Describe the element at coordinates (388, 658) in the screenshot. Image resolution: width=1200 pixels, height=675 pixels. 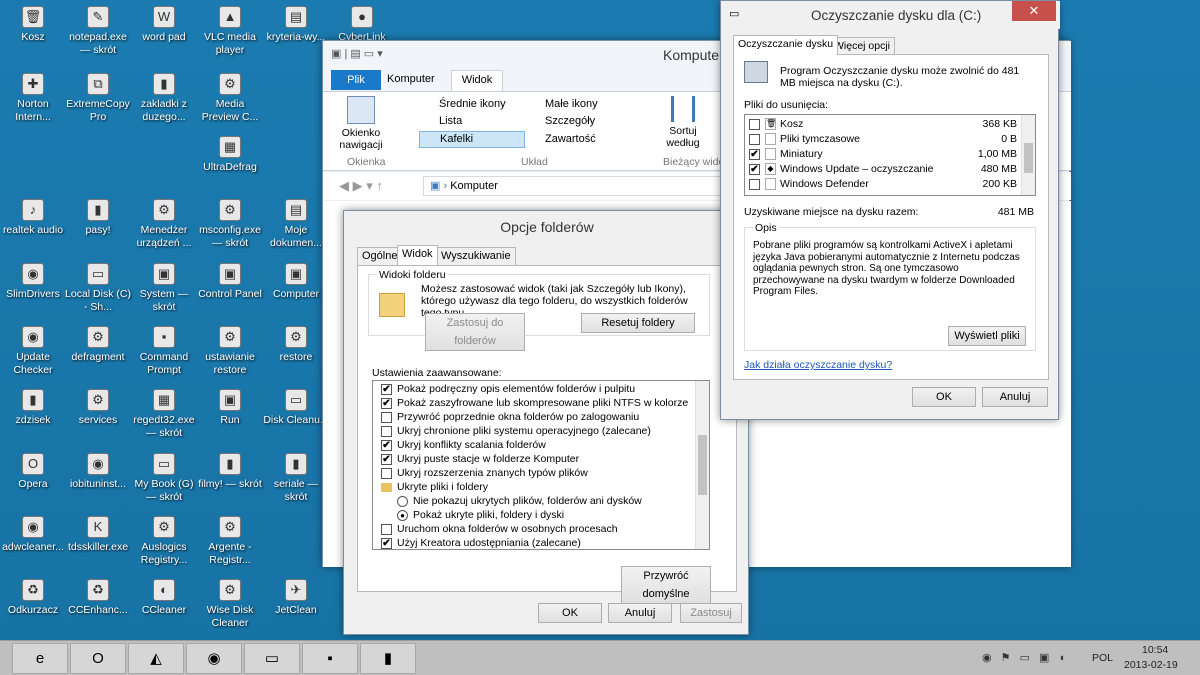
I see `taskbar-app-button: ▮` at that location.